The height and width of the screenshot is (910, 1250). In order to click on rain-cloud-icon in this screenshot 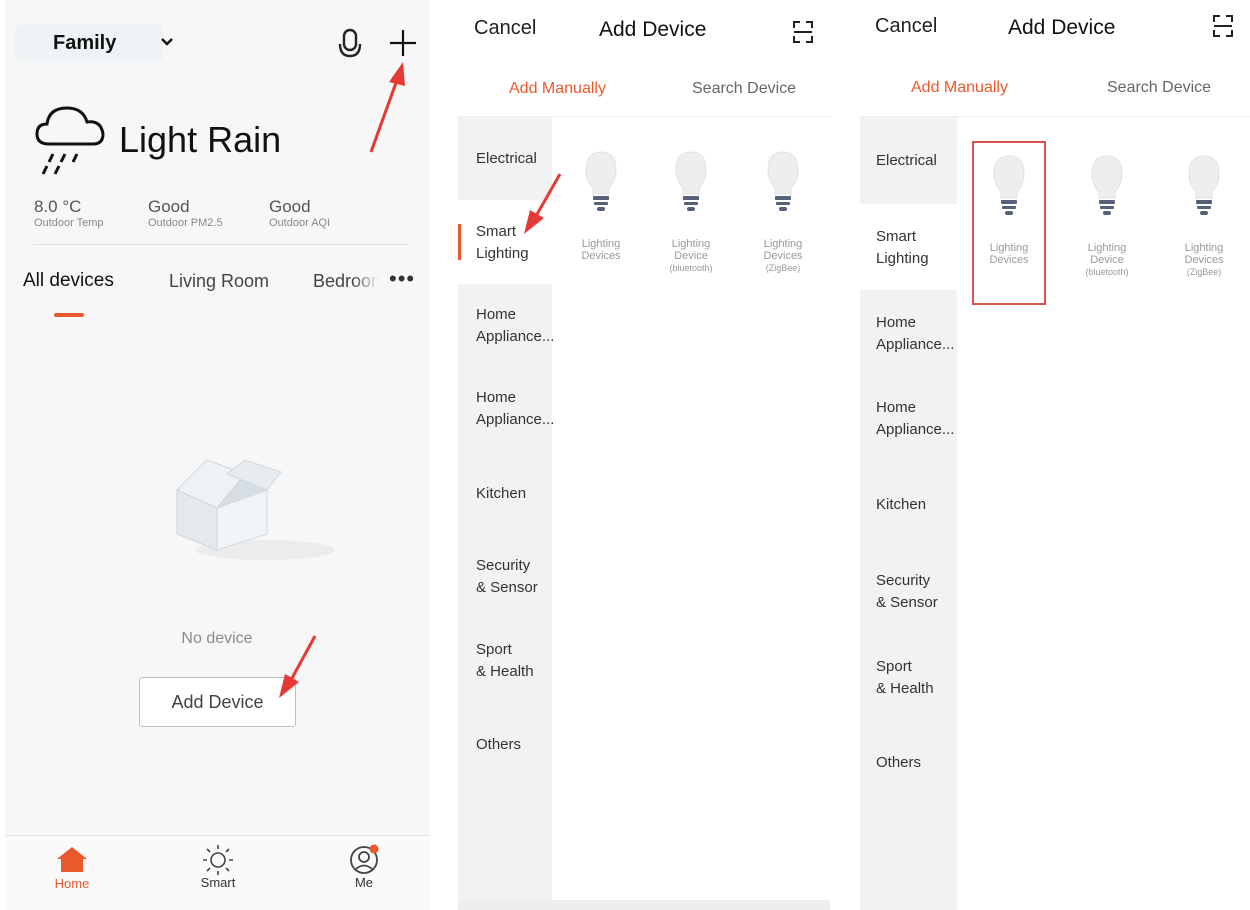, I will do `click(73, 137)`.